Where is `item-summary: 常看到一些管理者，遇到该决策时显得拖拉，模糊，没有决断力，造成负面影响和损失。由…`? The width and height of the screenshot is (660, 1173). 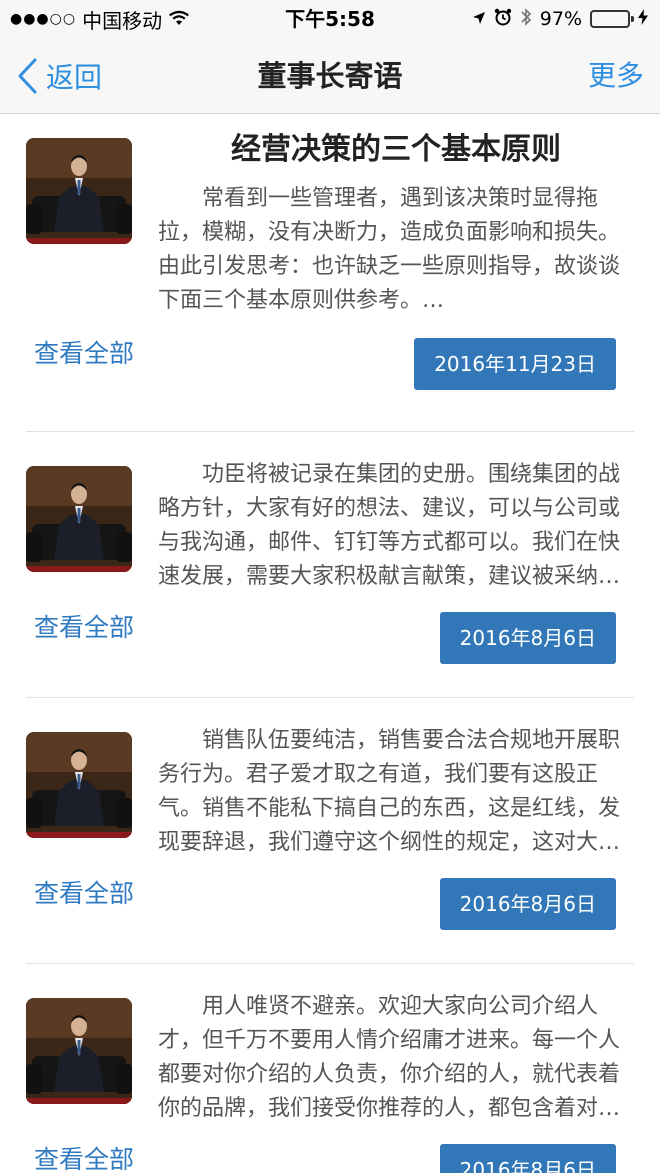
item-summary: 常看到一些管理者，遇到该决策时显得拖拉，模糊，没有决断力，造成负面影响和损失。由… is located at coordinates (389, 249).